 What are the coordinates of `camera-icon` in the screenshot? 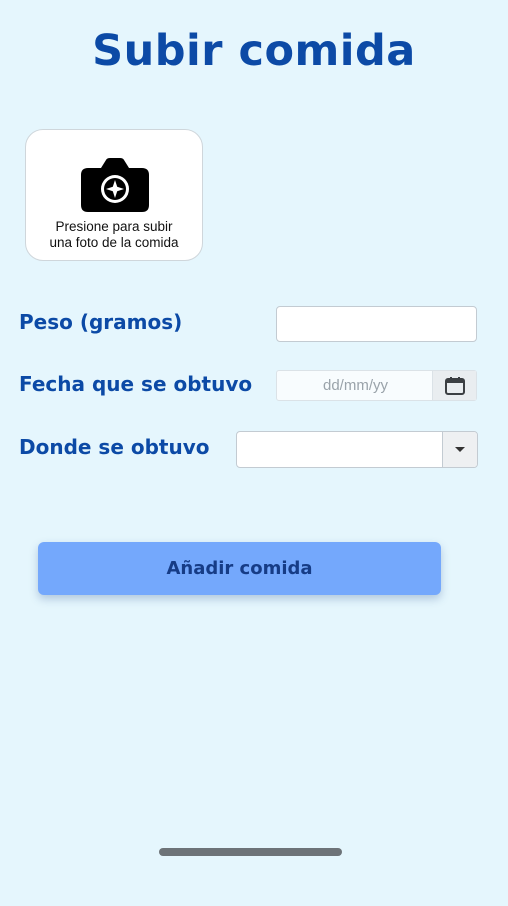 It's located at (115, 185).